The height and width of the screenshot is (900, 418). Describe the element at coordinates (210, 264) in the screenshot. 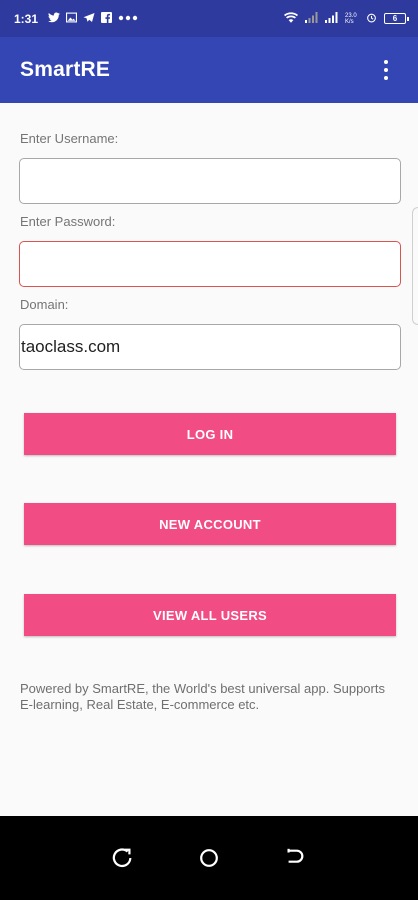

I see `password-field` at that location.